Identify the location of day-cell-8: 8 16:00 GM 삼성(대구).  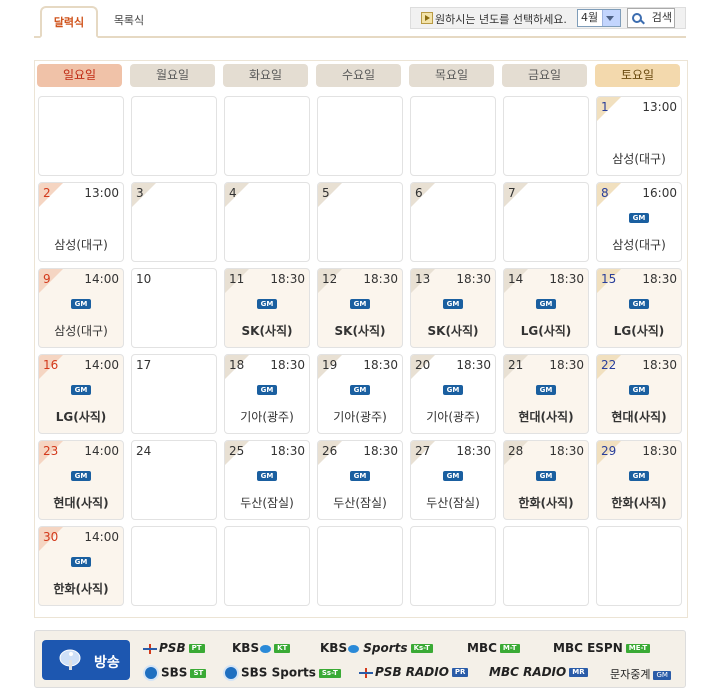
(639, 222).